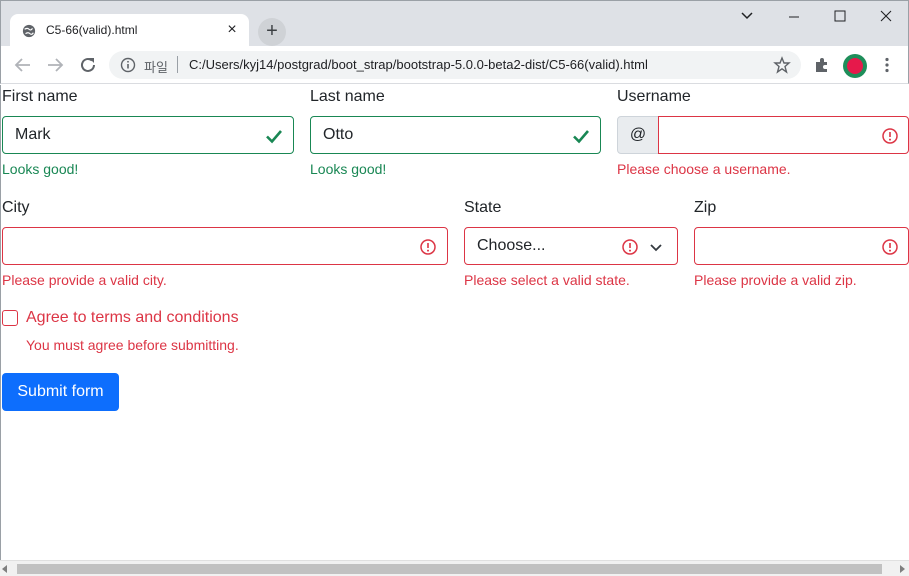 The height and width of the screenshot is (576, 909). What do you see at coordinates (132, 318) in the screenshot?
I see `terms-label: Agree to terms and conditions` at bounding box center [132, 318].